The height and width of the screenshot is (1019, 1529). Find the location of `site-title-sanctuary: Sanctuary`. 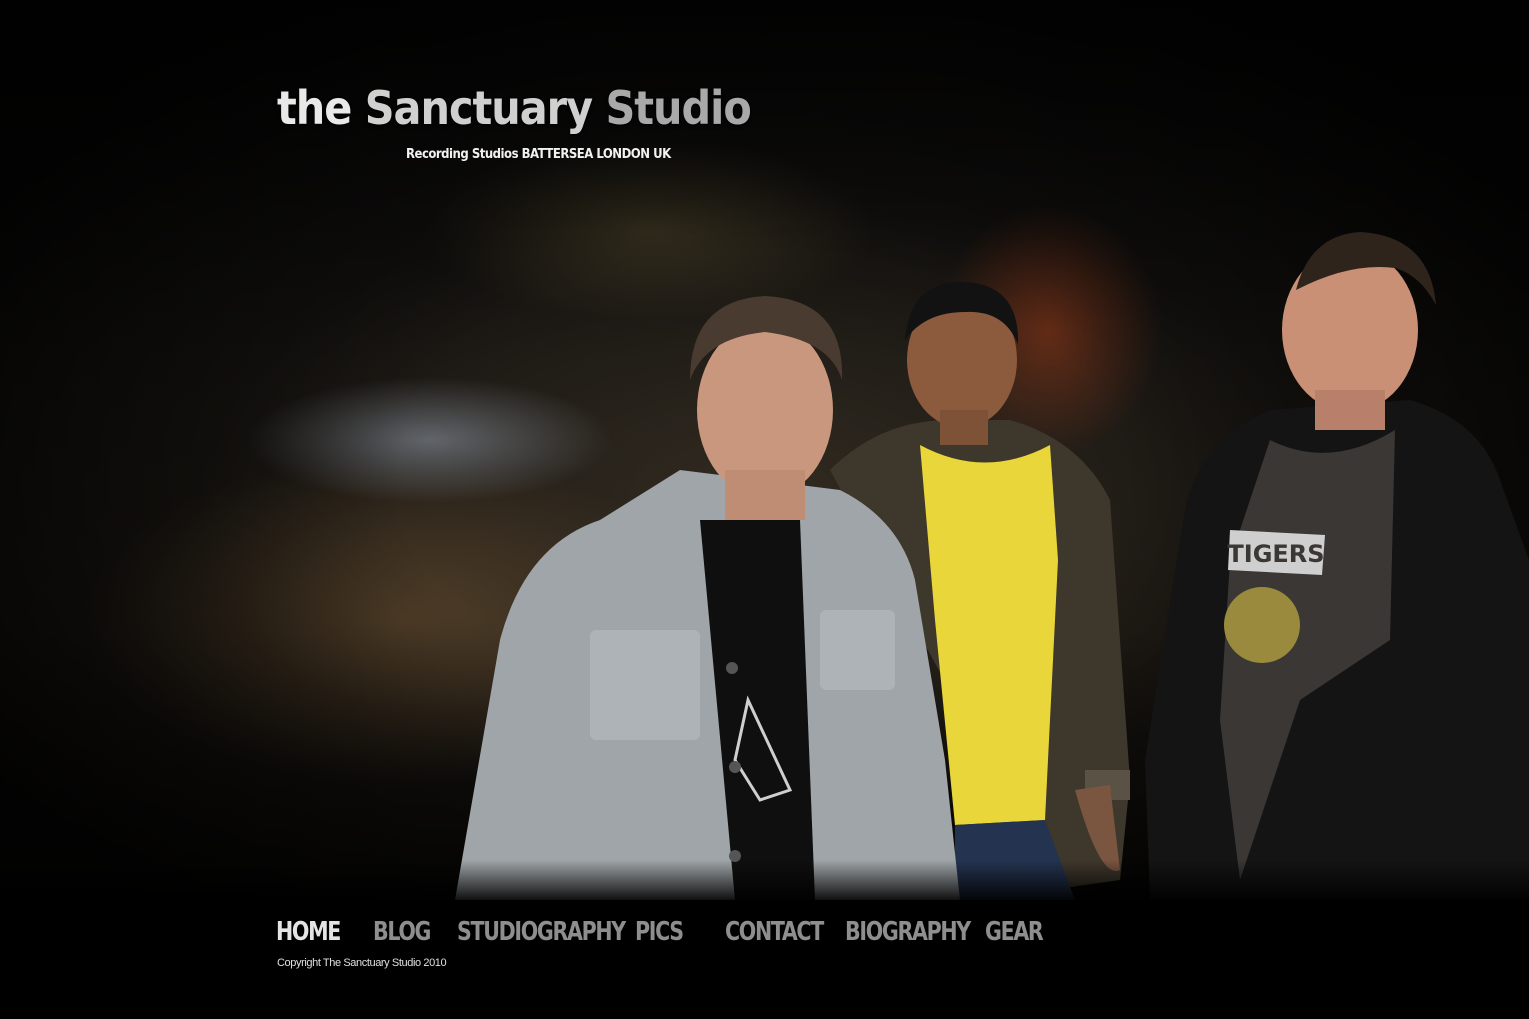

site-title-sanctuary: Sanctuary is located at coordinates (478, 108).